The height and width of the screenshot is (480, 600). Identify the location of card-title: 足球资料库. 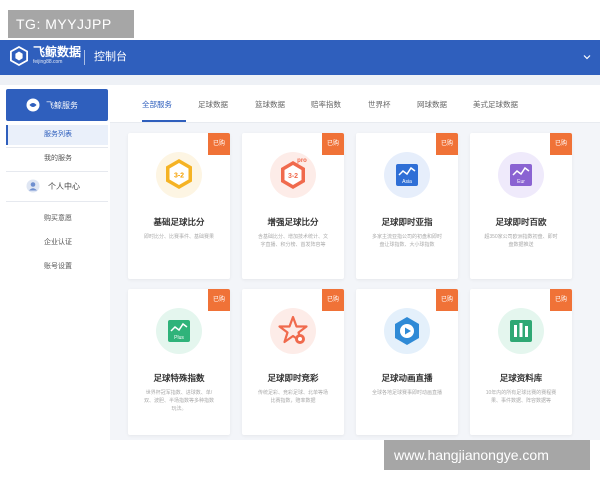
(521, 378).